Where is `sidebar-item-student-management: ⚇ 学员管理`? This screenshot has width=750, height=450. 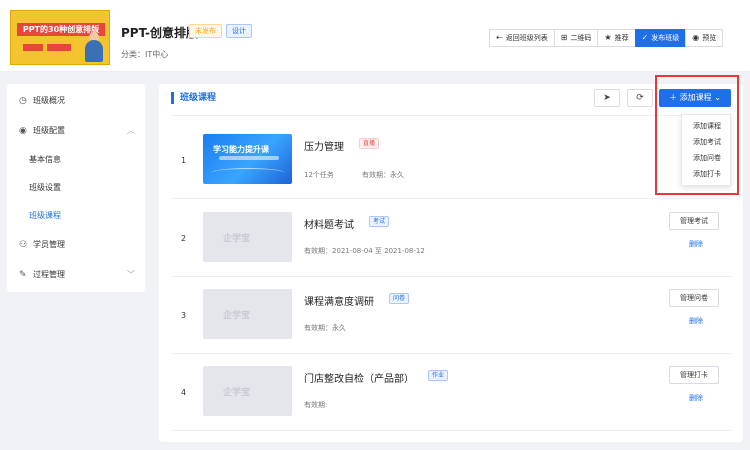 sidebar-item-student-management: ⚇ 学员管理 is located at coordinates (76, 245).